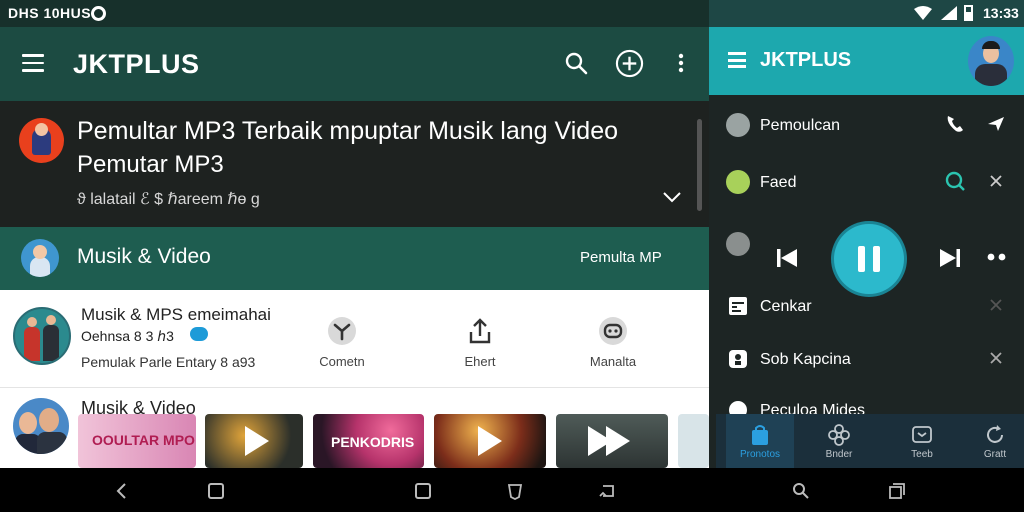  I want to click on shield-icon, so click(515, 491).